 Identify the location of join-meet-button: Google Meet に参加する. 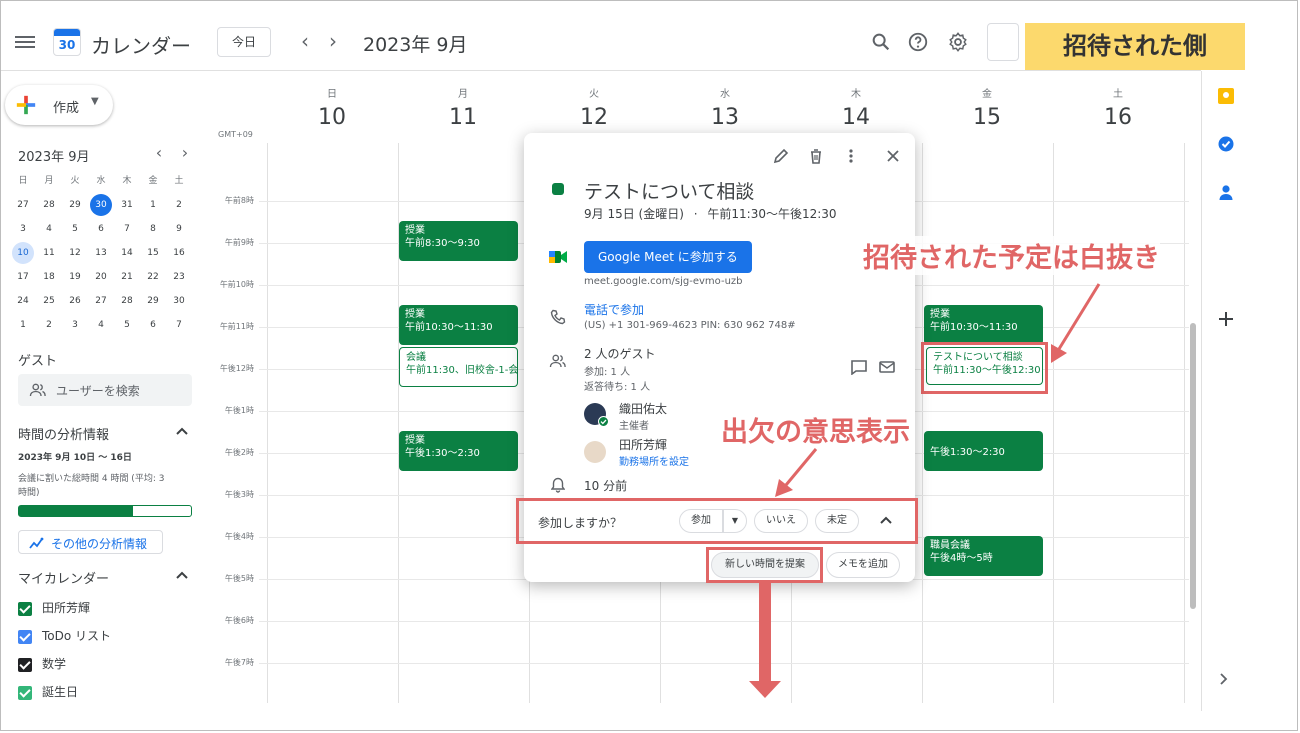
(668, 257).